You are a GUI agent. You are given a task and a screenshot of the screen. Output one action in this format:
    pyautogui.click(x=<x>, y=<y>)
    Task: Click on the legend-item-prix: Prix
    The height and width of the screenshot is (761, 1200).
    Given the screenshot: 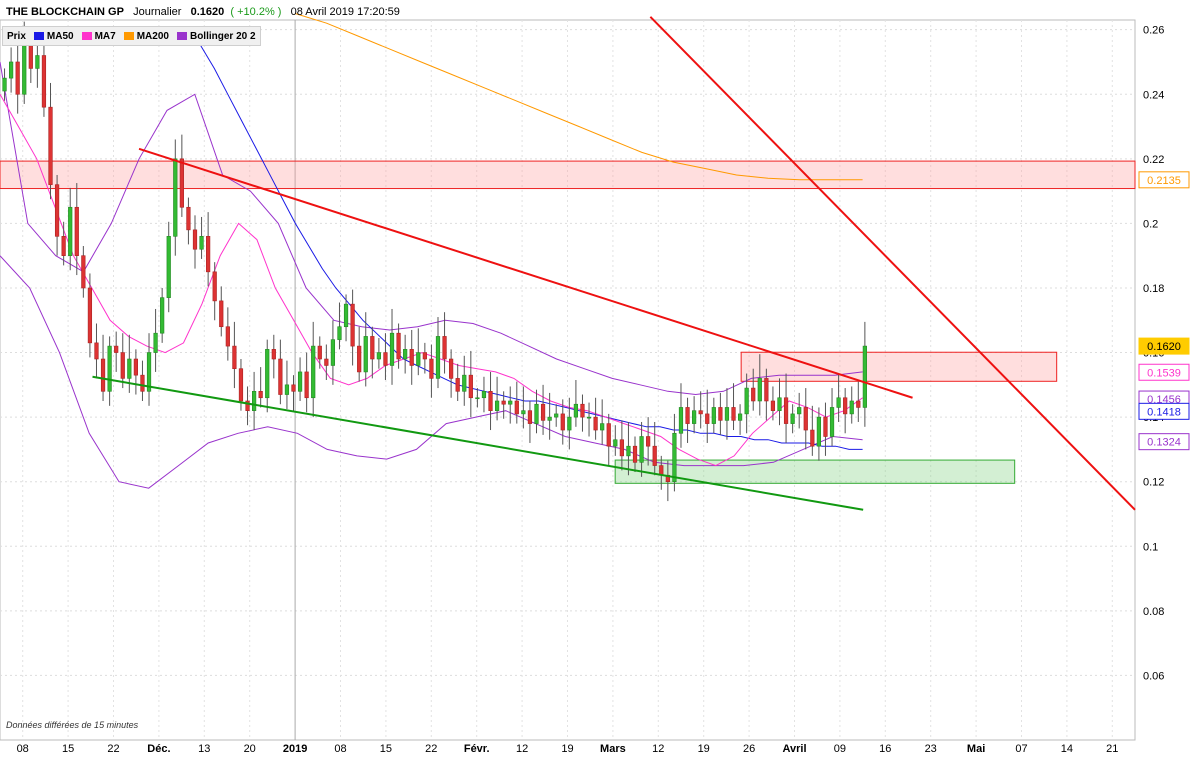 What is the action you would take?
    pyautogui.click(x=16, y=36)
    